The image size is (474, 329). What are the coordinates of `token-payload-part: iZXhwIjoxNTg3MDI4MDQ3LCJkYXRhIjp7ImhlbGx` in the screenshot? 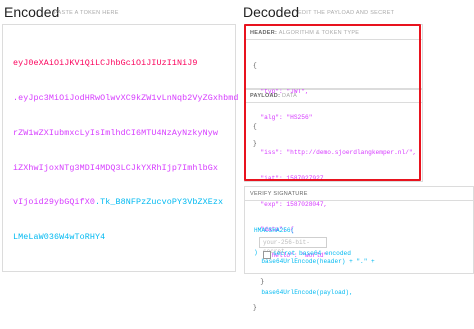 It's located at (116, 167).